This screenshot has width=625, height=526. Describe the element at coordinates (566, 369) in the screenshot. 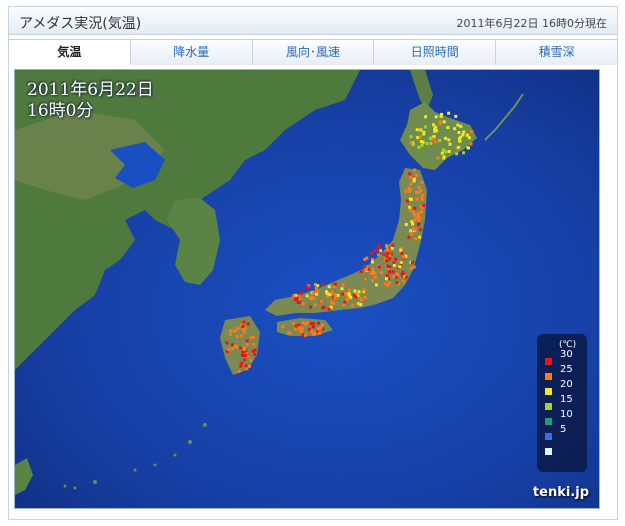

I see `legend-label: 25` at that location.